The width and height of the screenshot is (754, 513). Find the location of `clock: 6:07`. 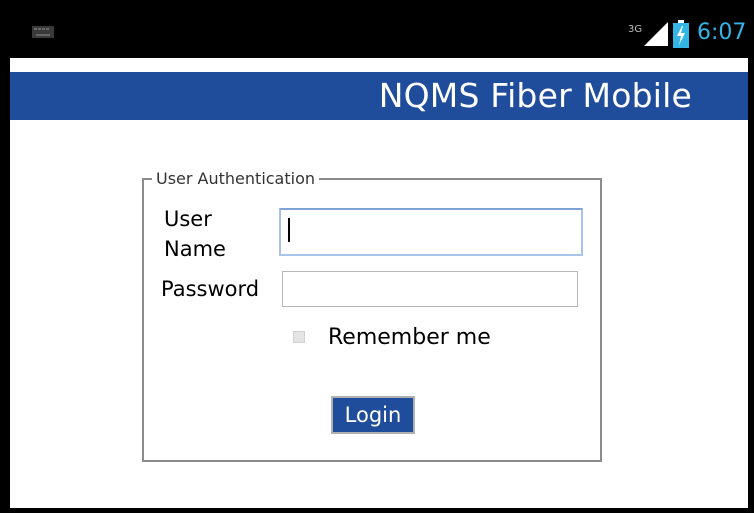

clock: 6:07 is located at coordinates (722, 32).